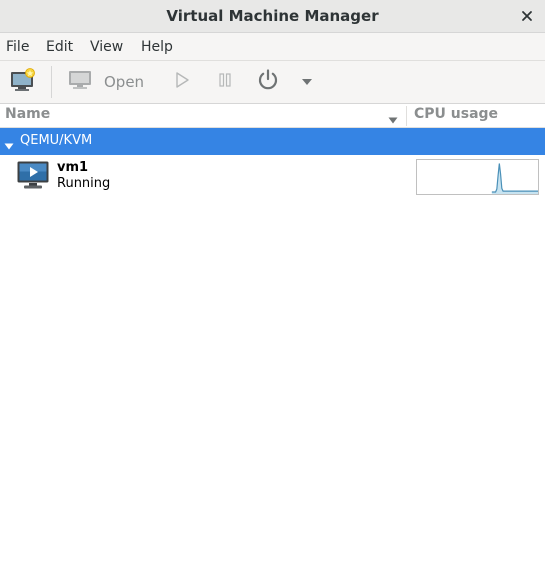 This screenshot has width=545, height=582. Describe the element at coordinates (59, 47) in the screenshot. I see `menu-edit: Edit` at that location.